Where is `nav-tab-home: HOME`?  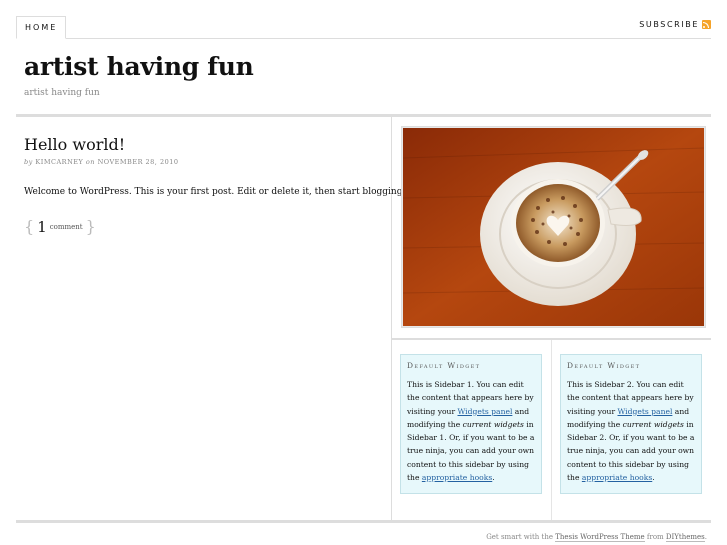
nav-tab-home: HOME is located at coordinates (41, 27).